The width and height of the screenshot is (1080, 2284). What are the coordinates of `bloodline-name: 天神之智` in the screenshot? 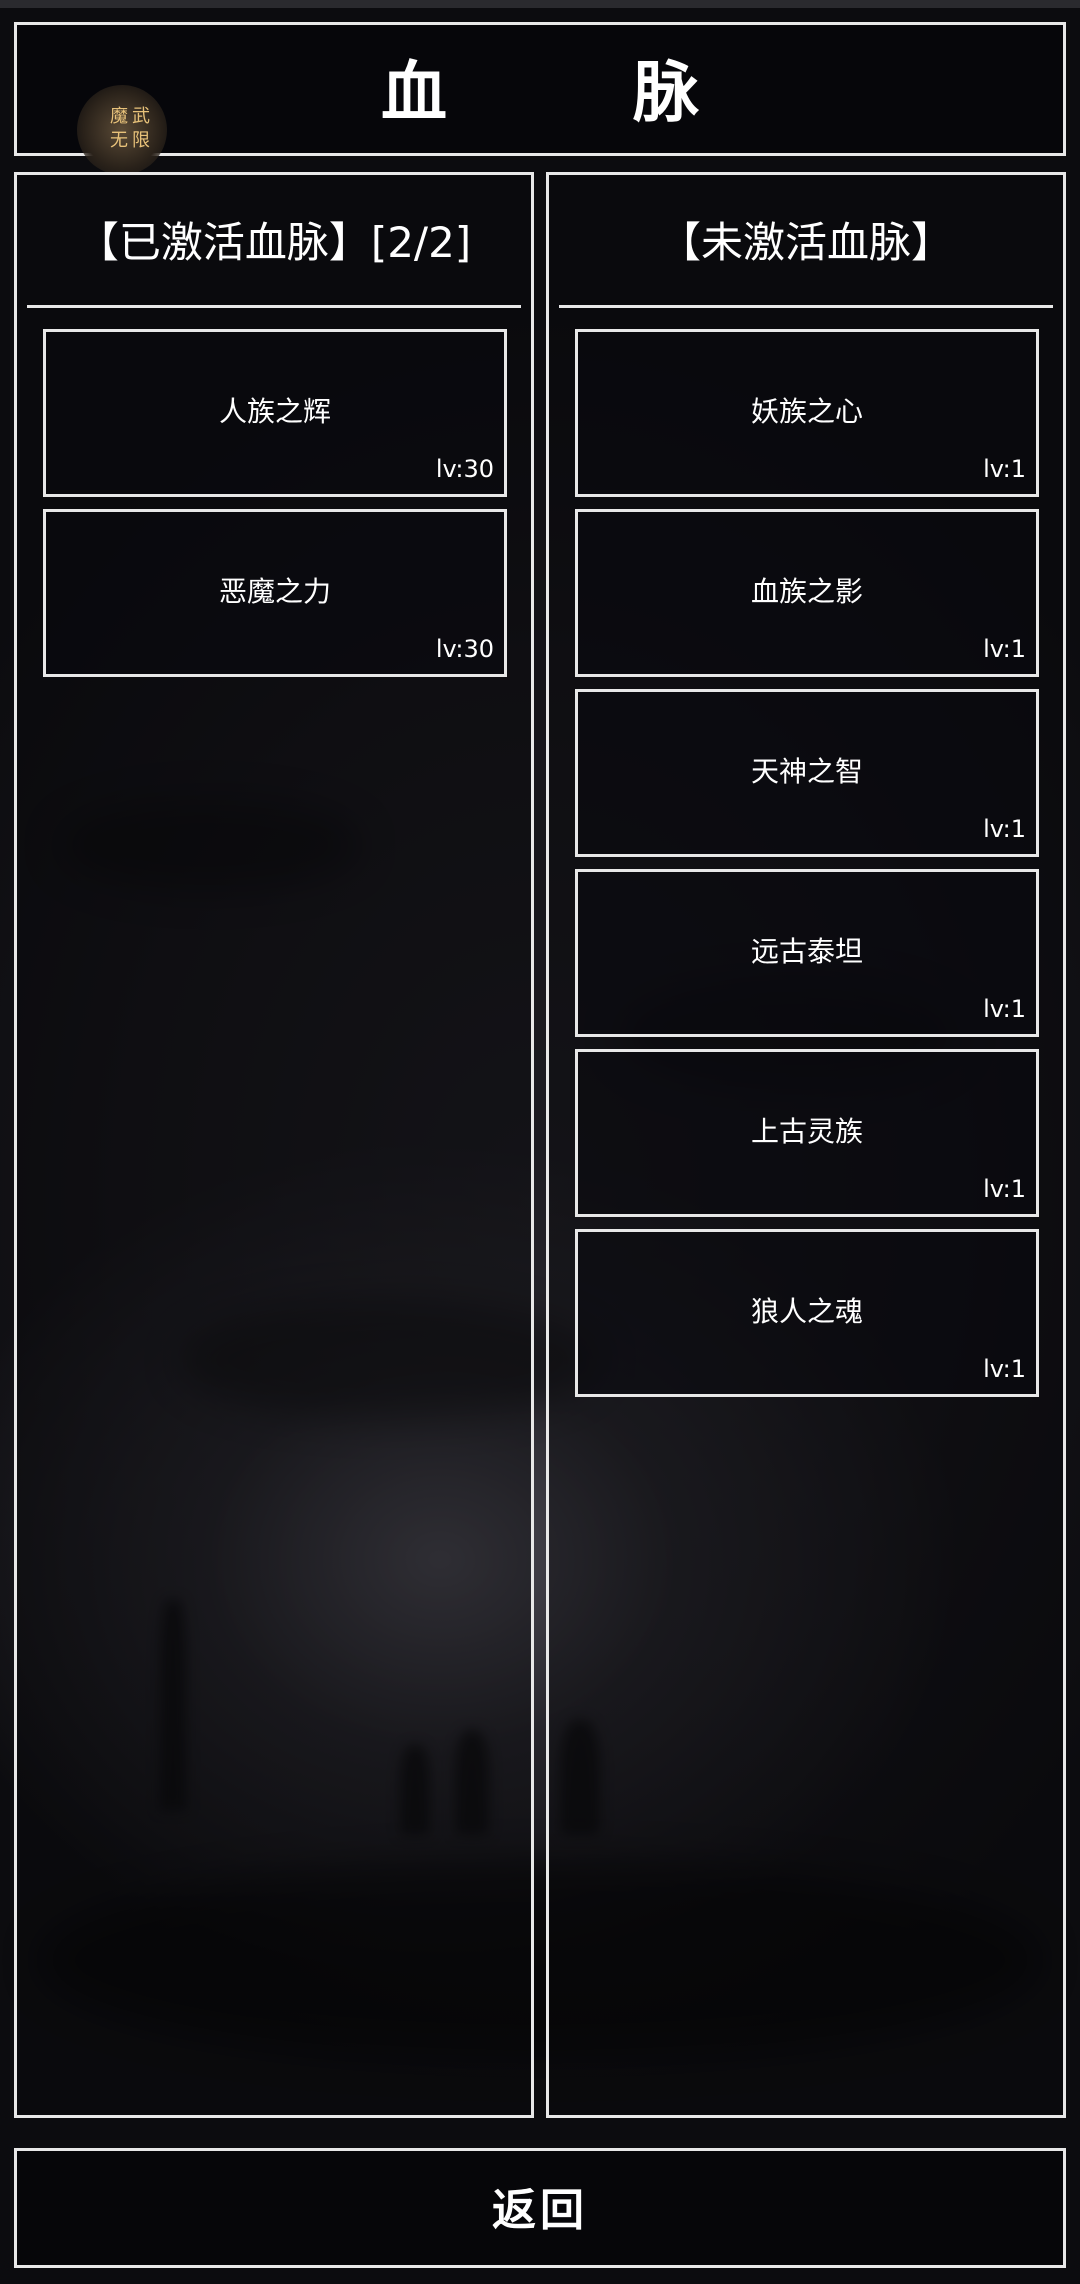 It's located at (806, 771).